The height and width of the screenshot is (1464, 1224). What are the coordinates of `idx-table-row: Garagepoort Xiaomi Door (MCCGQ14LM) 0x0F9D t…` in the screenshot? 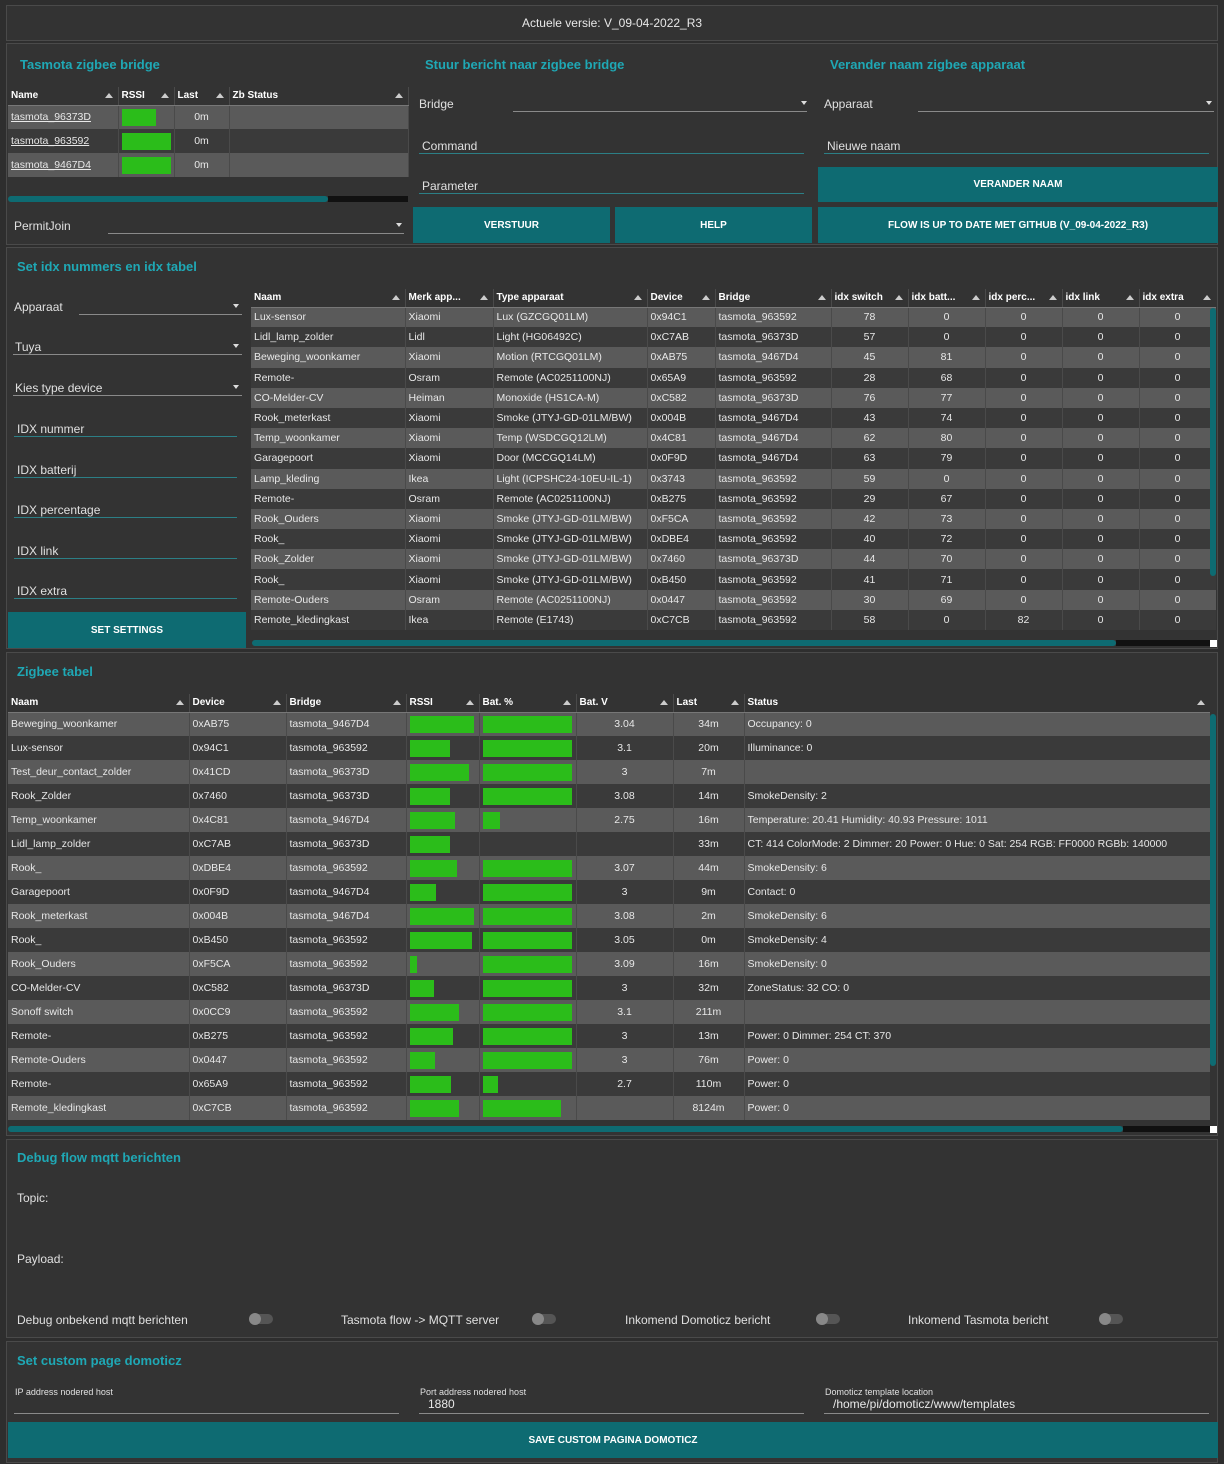 It's located at (733, 458).